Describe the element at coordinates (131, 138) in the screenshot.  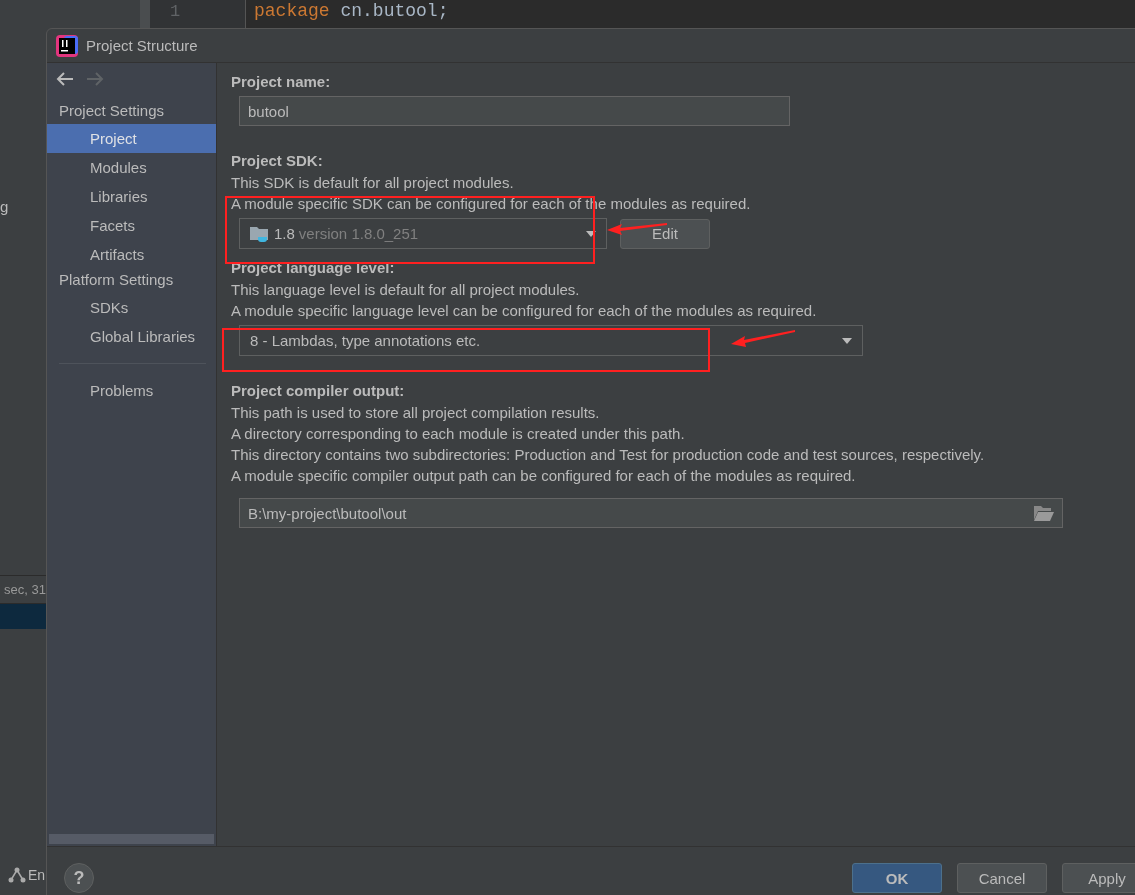
I see `sidebar-item: Project` at that location.